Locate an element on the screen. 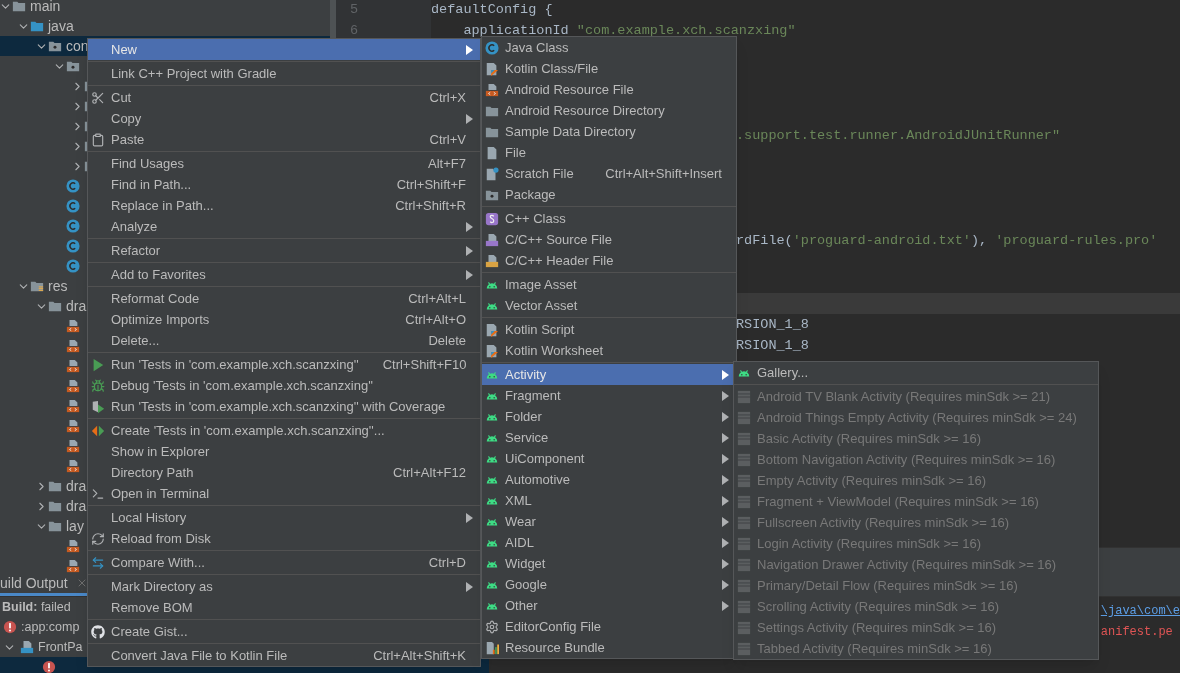 The width and height of the screenshot is (1180, 673). shortcut: Ctrl+V is located at coordinates (447, 139).